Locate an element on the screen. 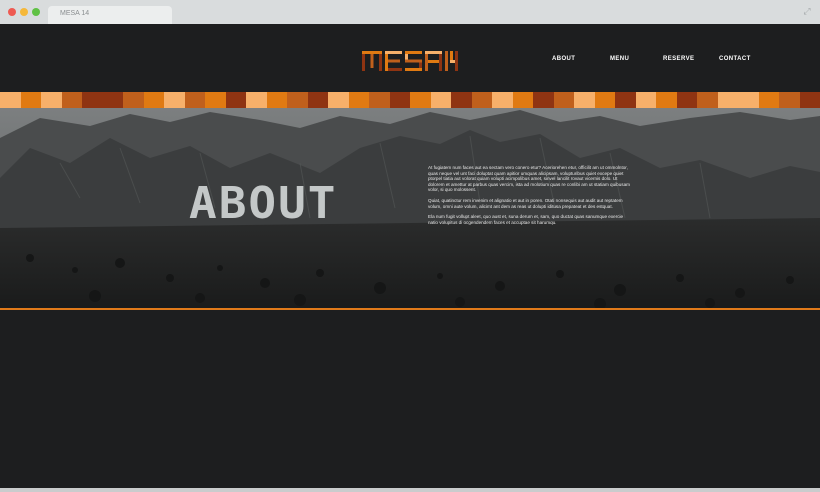  expand-icon: ⤢ is located at coordinates (807, 11).